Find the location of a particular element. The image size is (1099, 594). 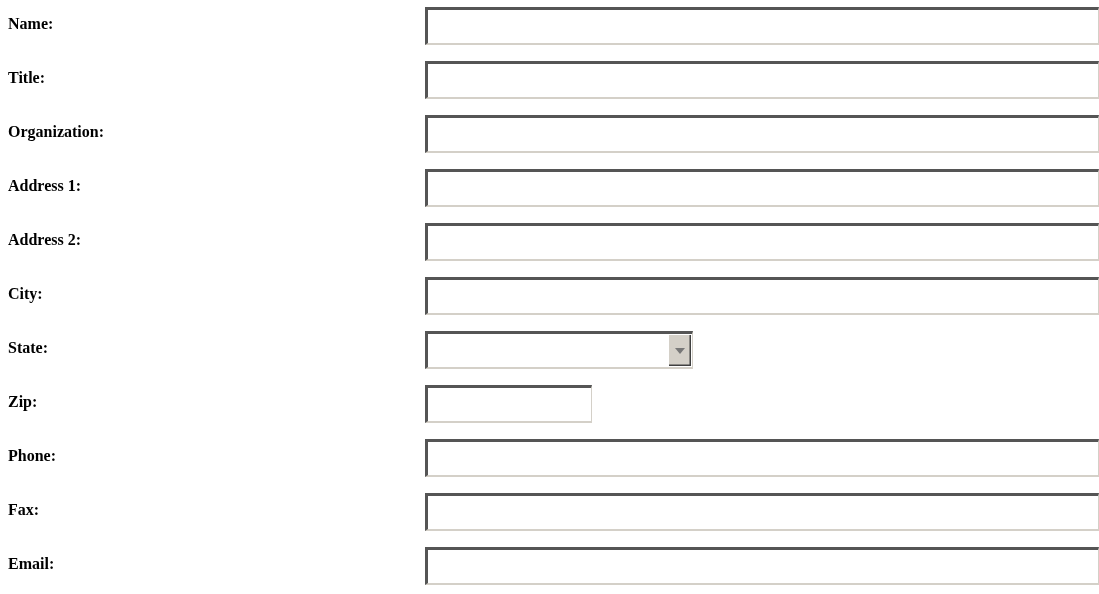

field-label: City: is located at coordinates (25, 294).